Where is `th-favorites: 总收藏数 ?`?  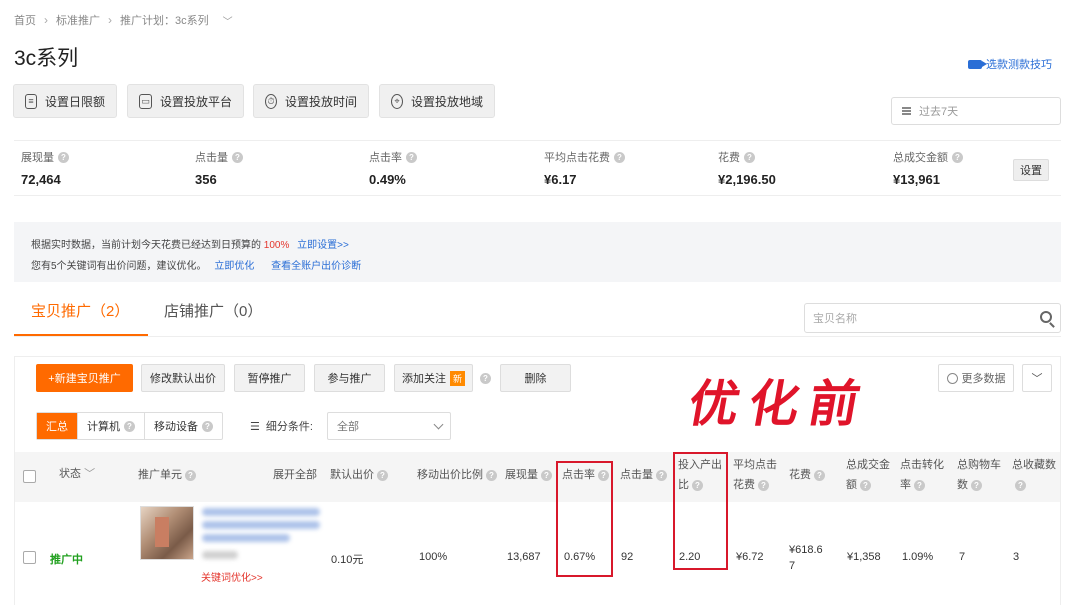
th-favorites: 总收藏数 ? is located at coordinates (1034, 475).